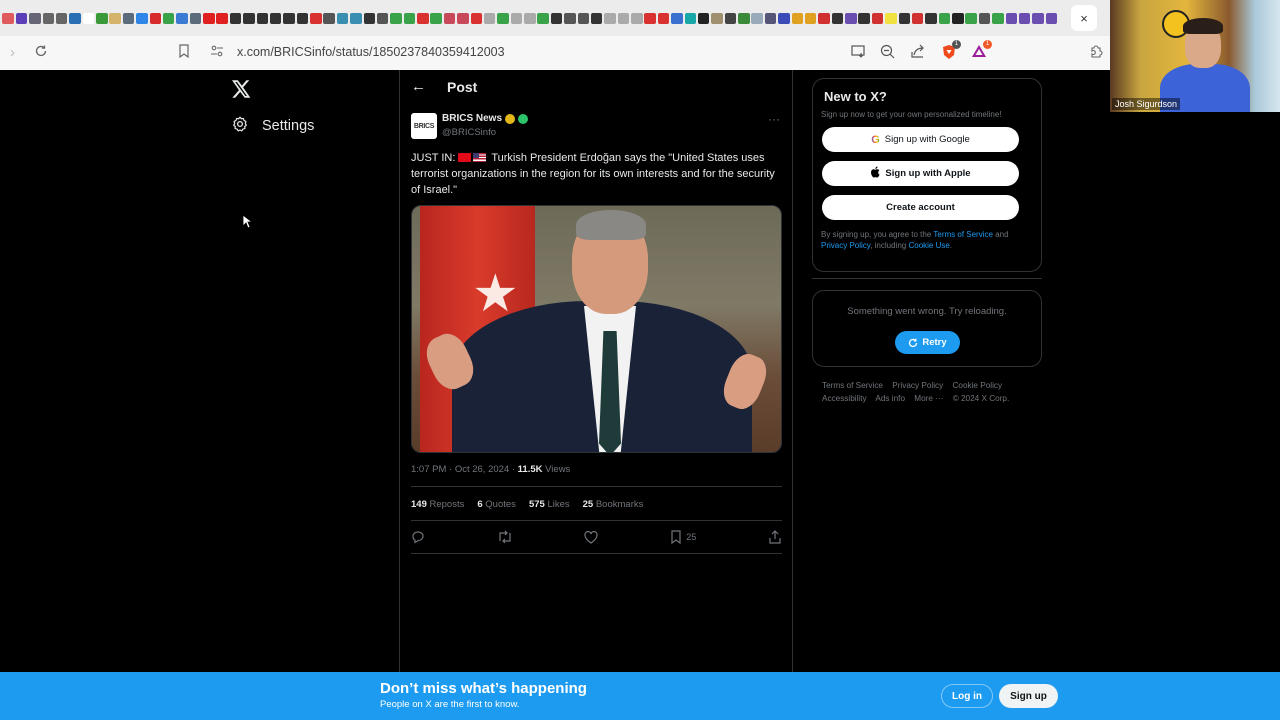 The width and height of the screenshot is (1280, 720). Describe the element at coordinates (775, 537) in the screenshot. I see `share-button` at that location.